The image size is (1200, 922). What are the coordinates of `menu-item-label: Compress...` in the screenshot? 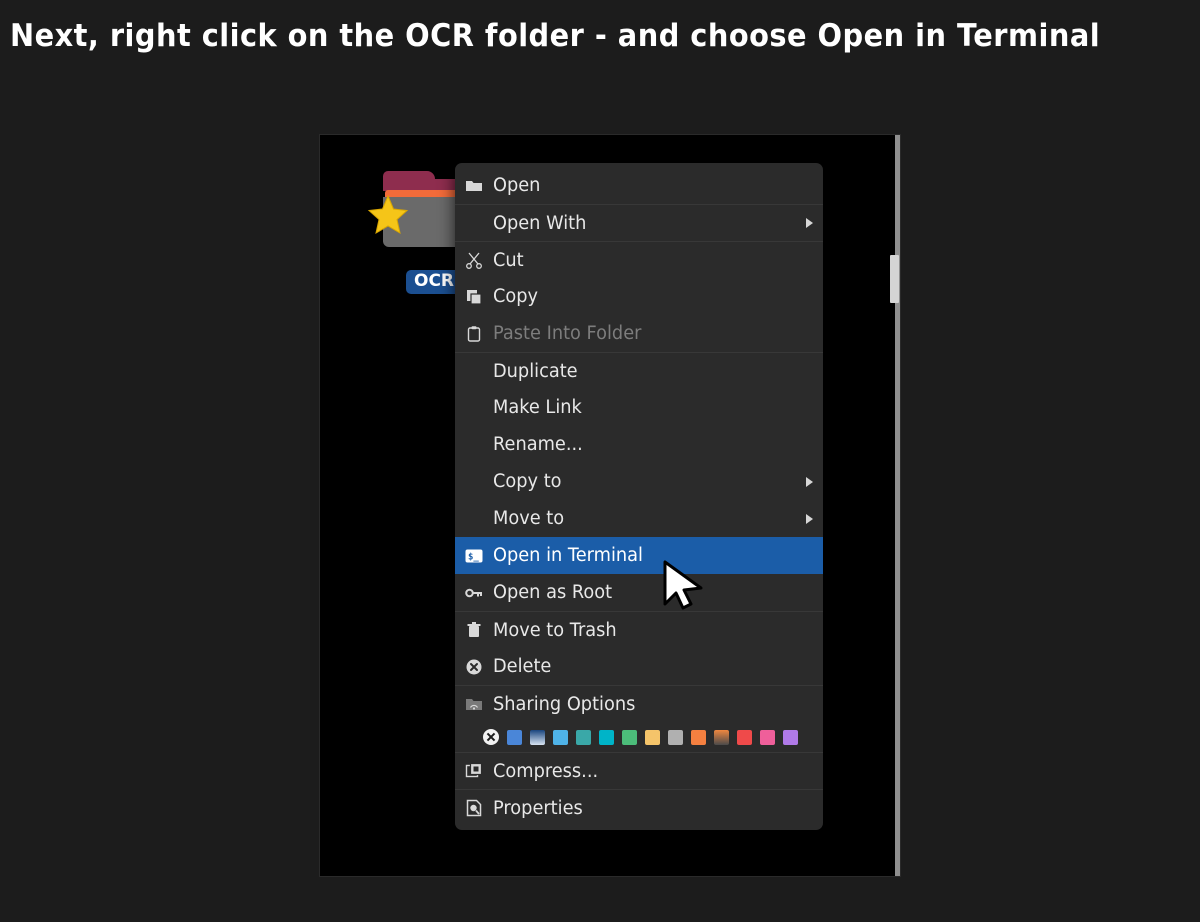 It's located at (546, 771).